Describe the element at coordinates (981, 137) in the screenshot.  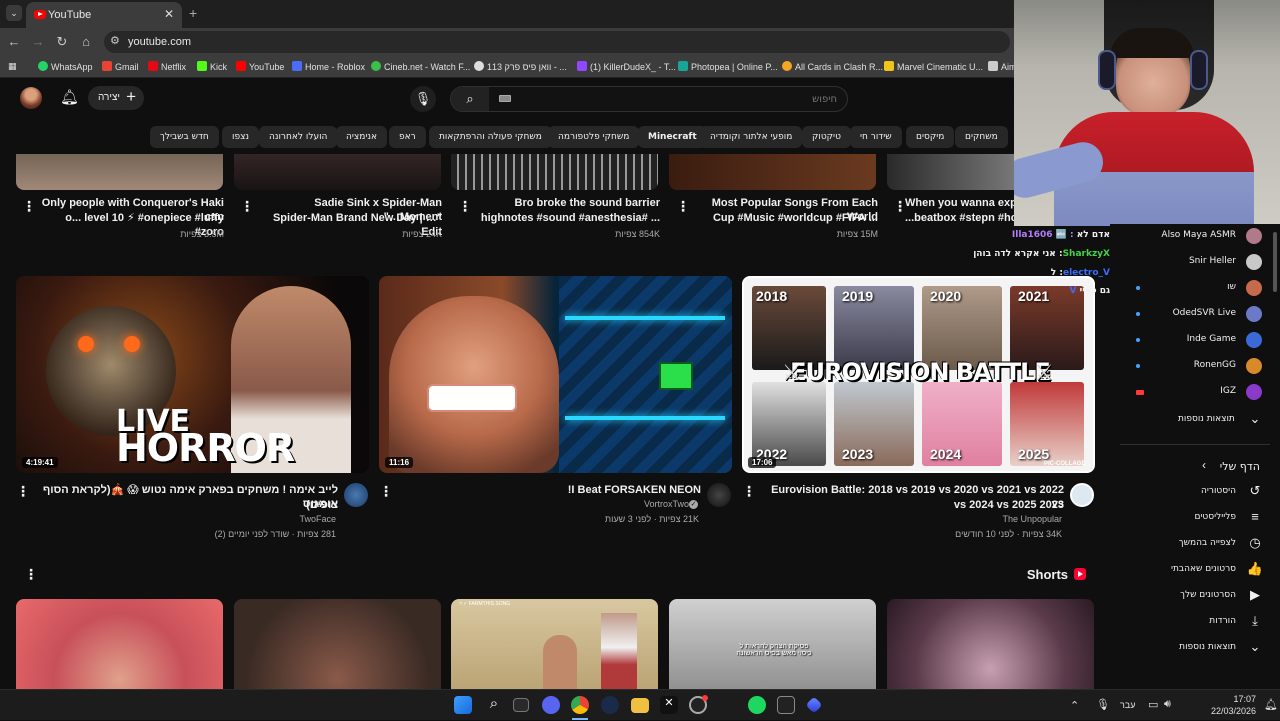
I see `chip: משחקים` at that location.